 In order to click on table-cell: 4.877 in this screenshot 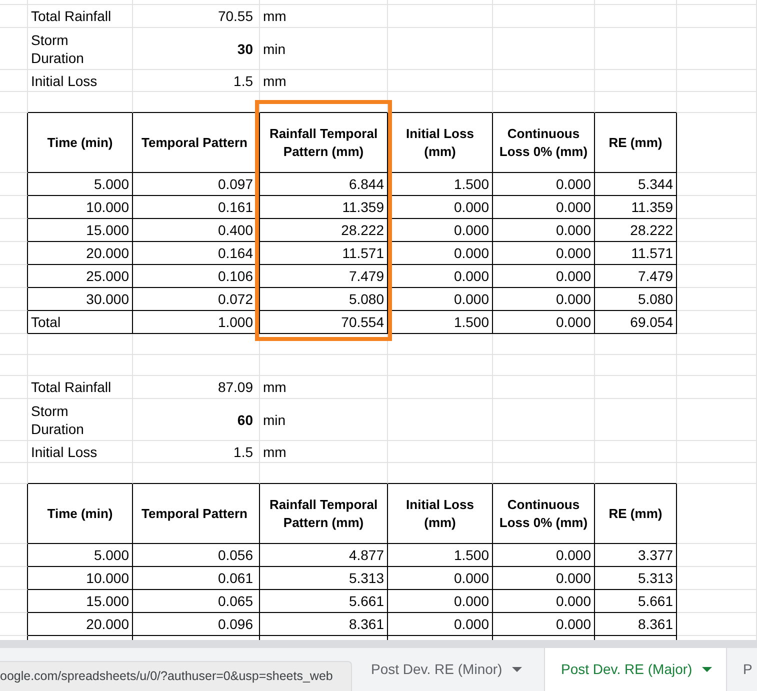, I will do `click(324, 555)`.